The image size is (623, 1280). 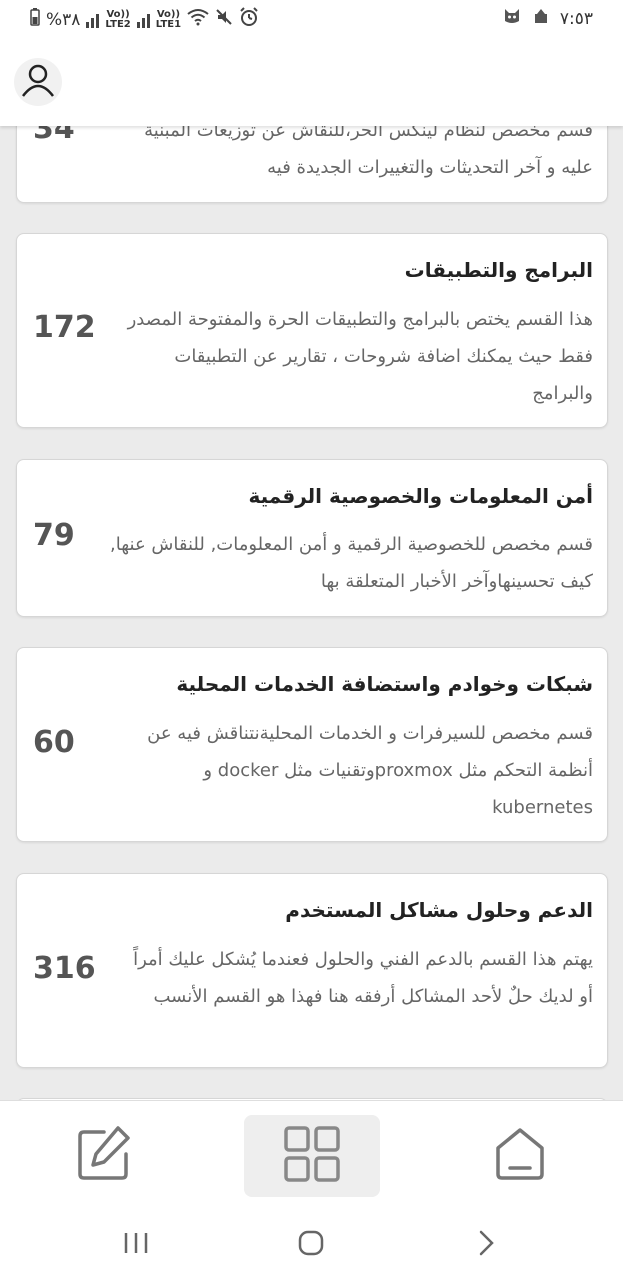 I want to click on category-count: 79, so click(x=54, y=535).